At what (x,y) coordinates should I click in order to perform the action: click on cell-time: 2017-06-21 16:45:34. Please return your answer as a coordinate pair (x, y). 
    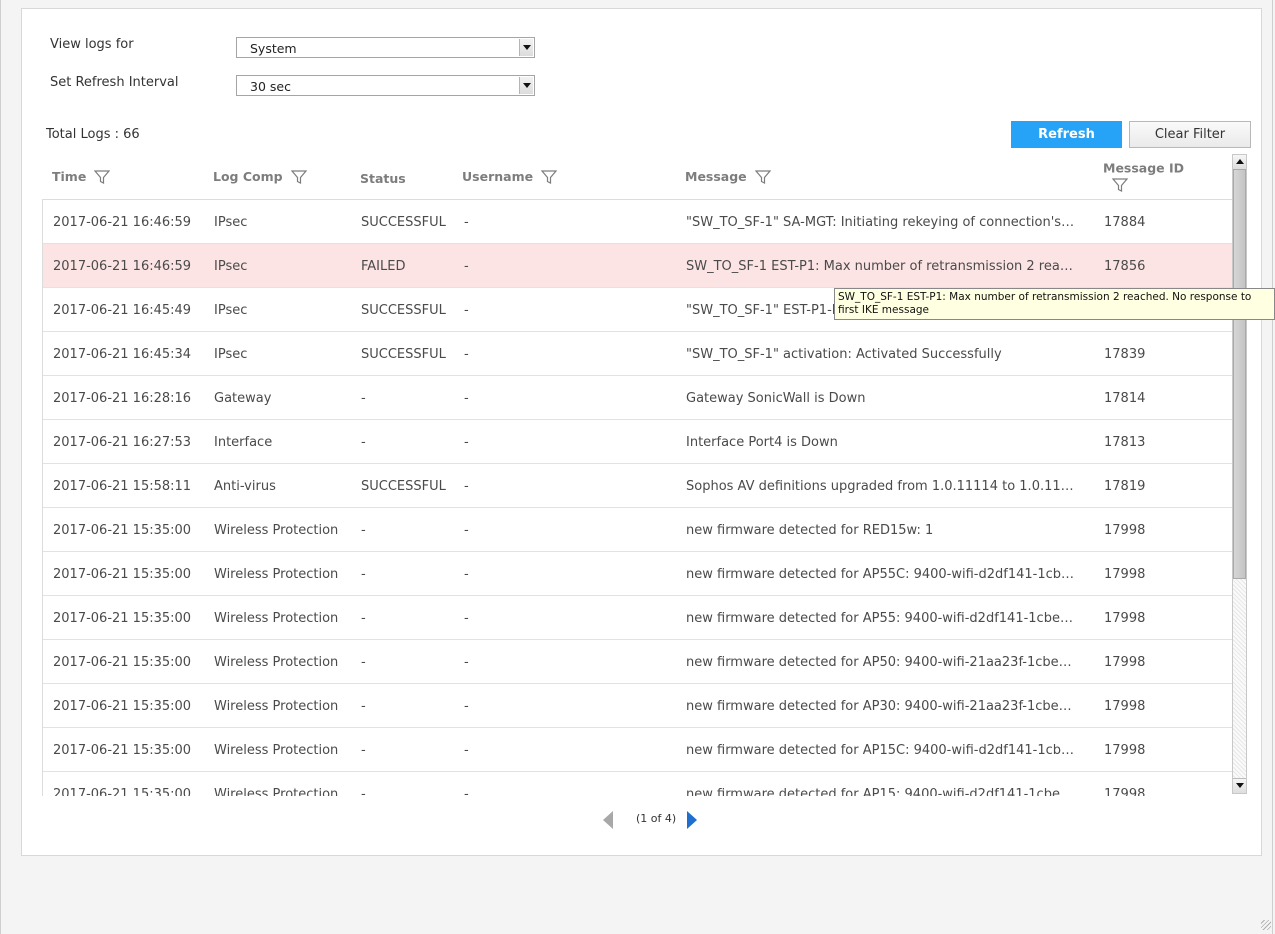
    Looking at the image, I should click on (122, 354).